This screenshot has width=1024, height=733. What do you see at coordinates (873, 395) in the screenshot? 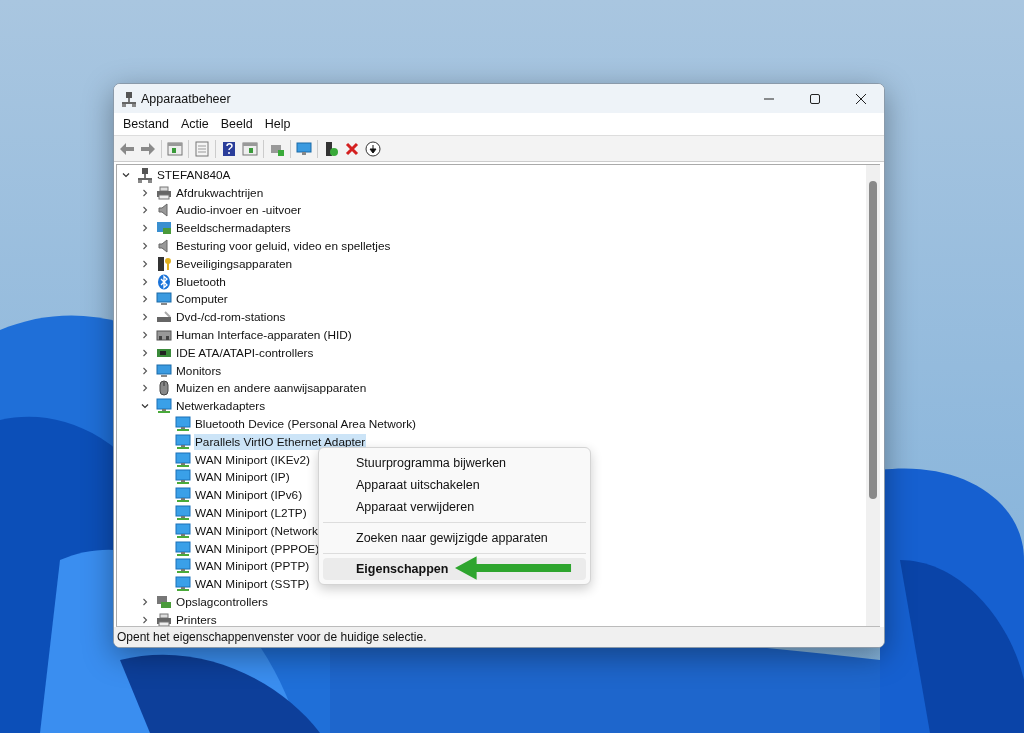
I see `scrollbar` at bounding box center [873, 395].